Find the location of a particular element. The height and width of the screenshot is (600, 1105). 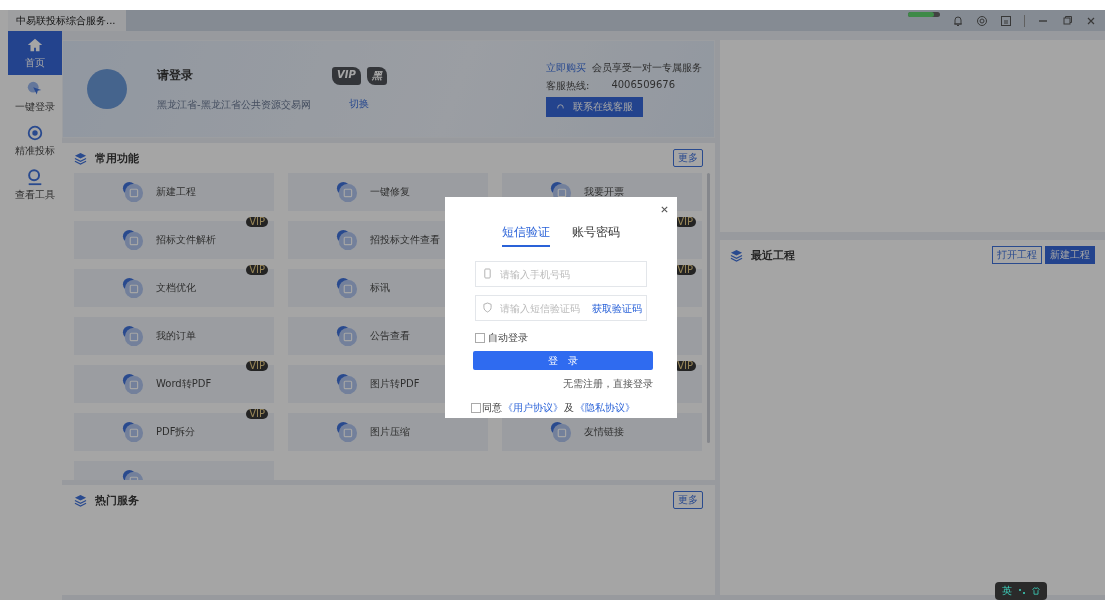

restore-icon is located at coordinates (1067, 20).